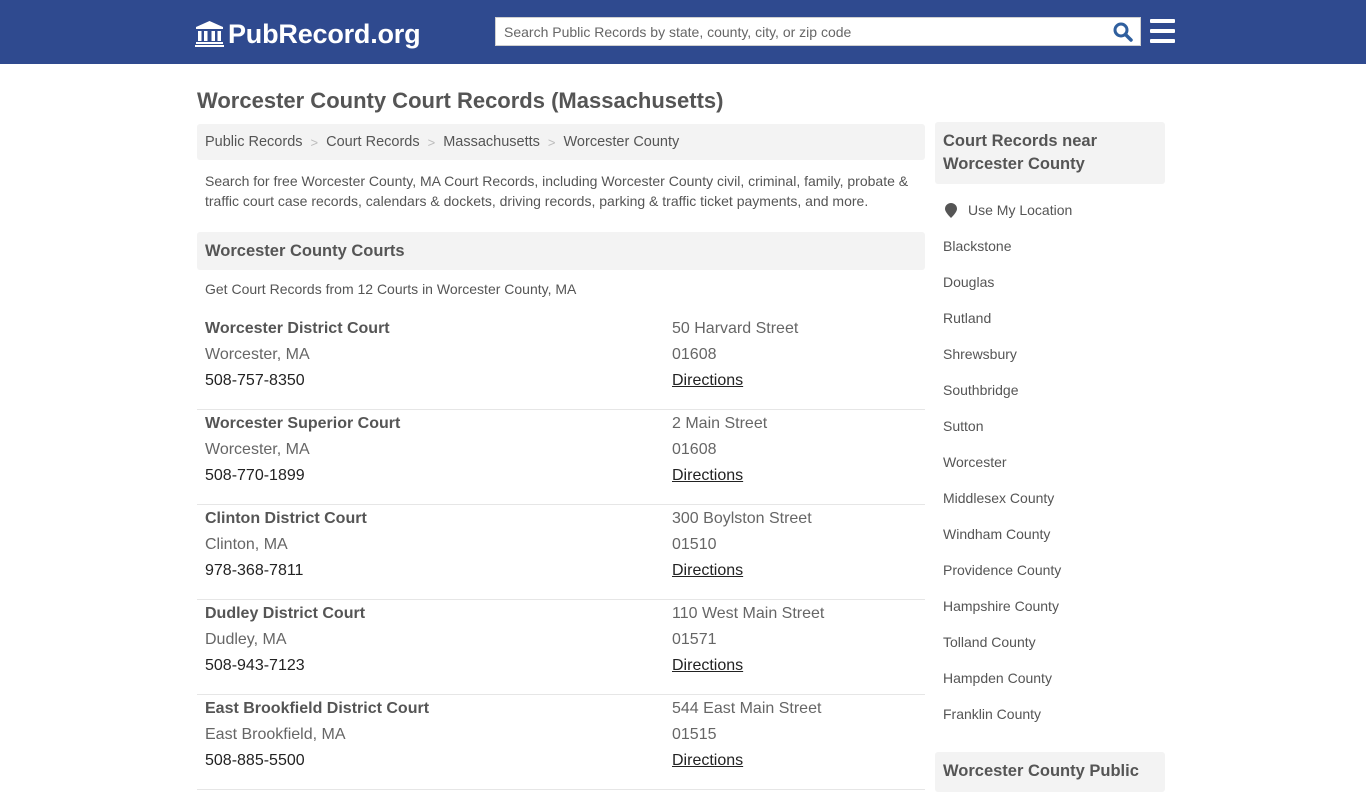 The image size is (1366, 792). Describe the element at coordinates (286, 574) in the screenshot. I see `court-phone: 978-368-7811` at that location.